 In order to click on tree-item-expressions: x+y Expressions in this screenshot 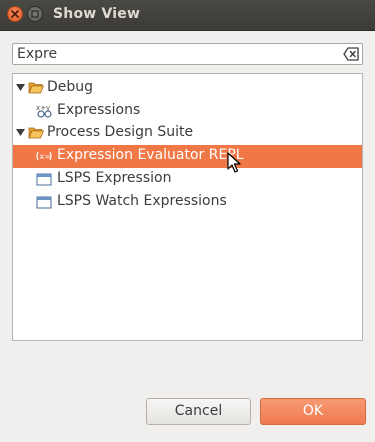, I will do `click(187, 111)`.